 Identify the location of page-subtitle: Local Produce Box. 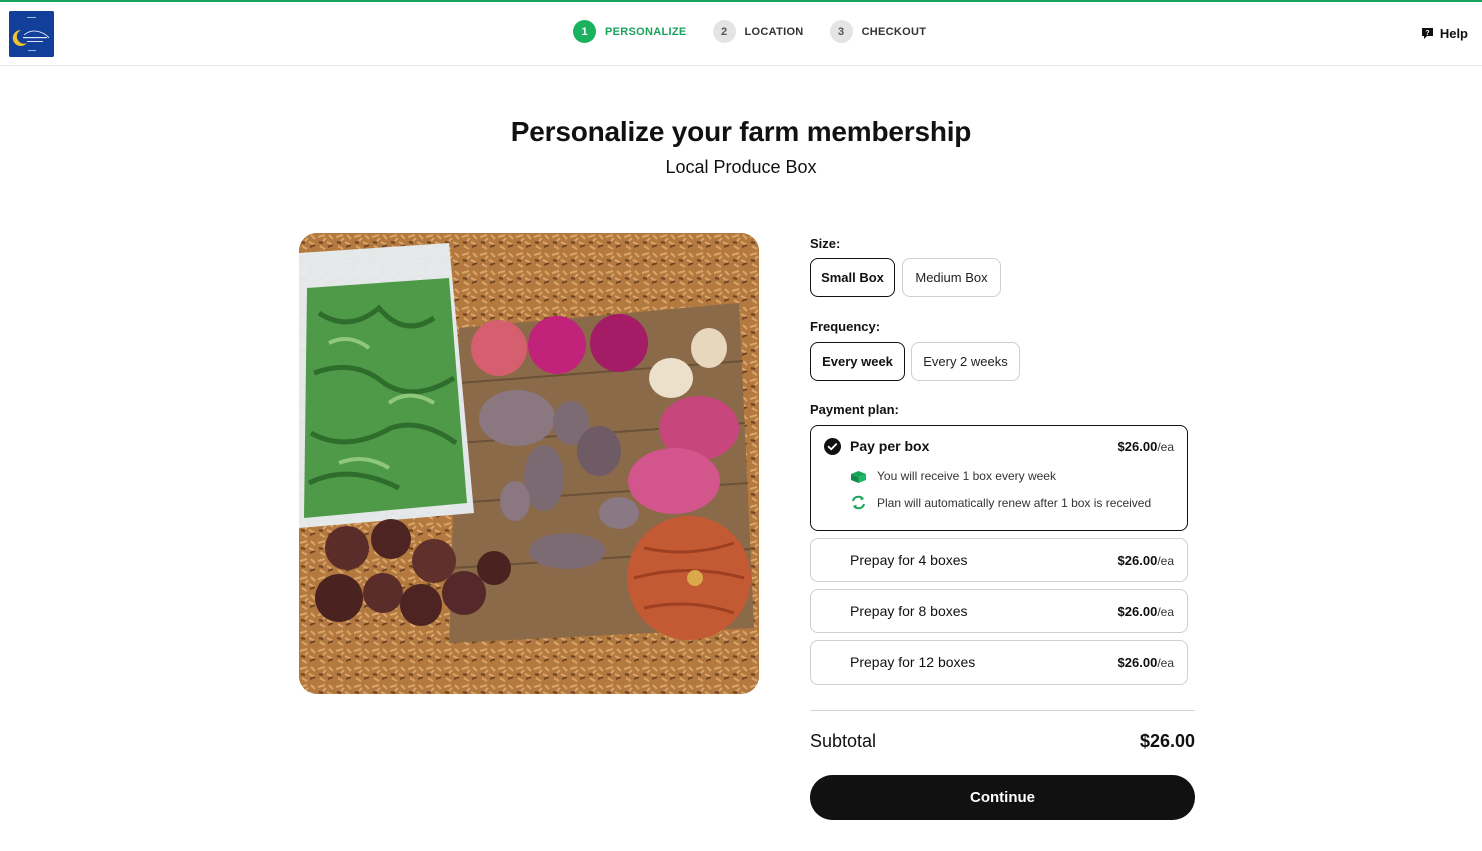
(741, 167).